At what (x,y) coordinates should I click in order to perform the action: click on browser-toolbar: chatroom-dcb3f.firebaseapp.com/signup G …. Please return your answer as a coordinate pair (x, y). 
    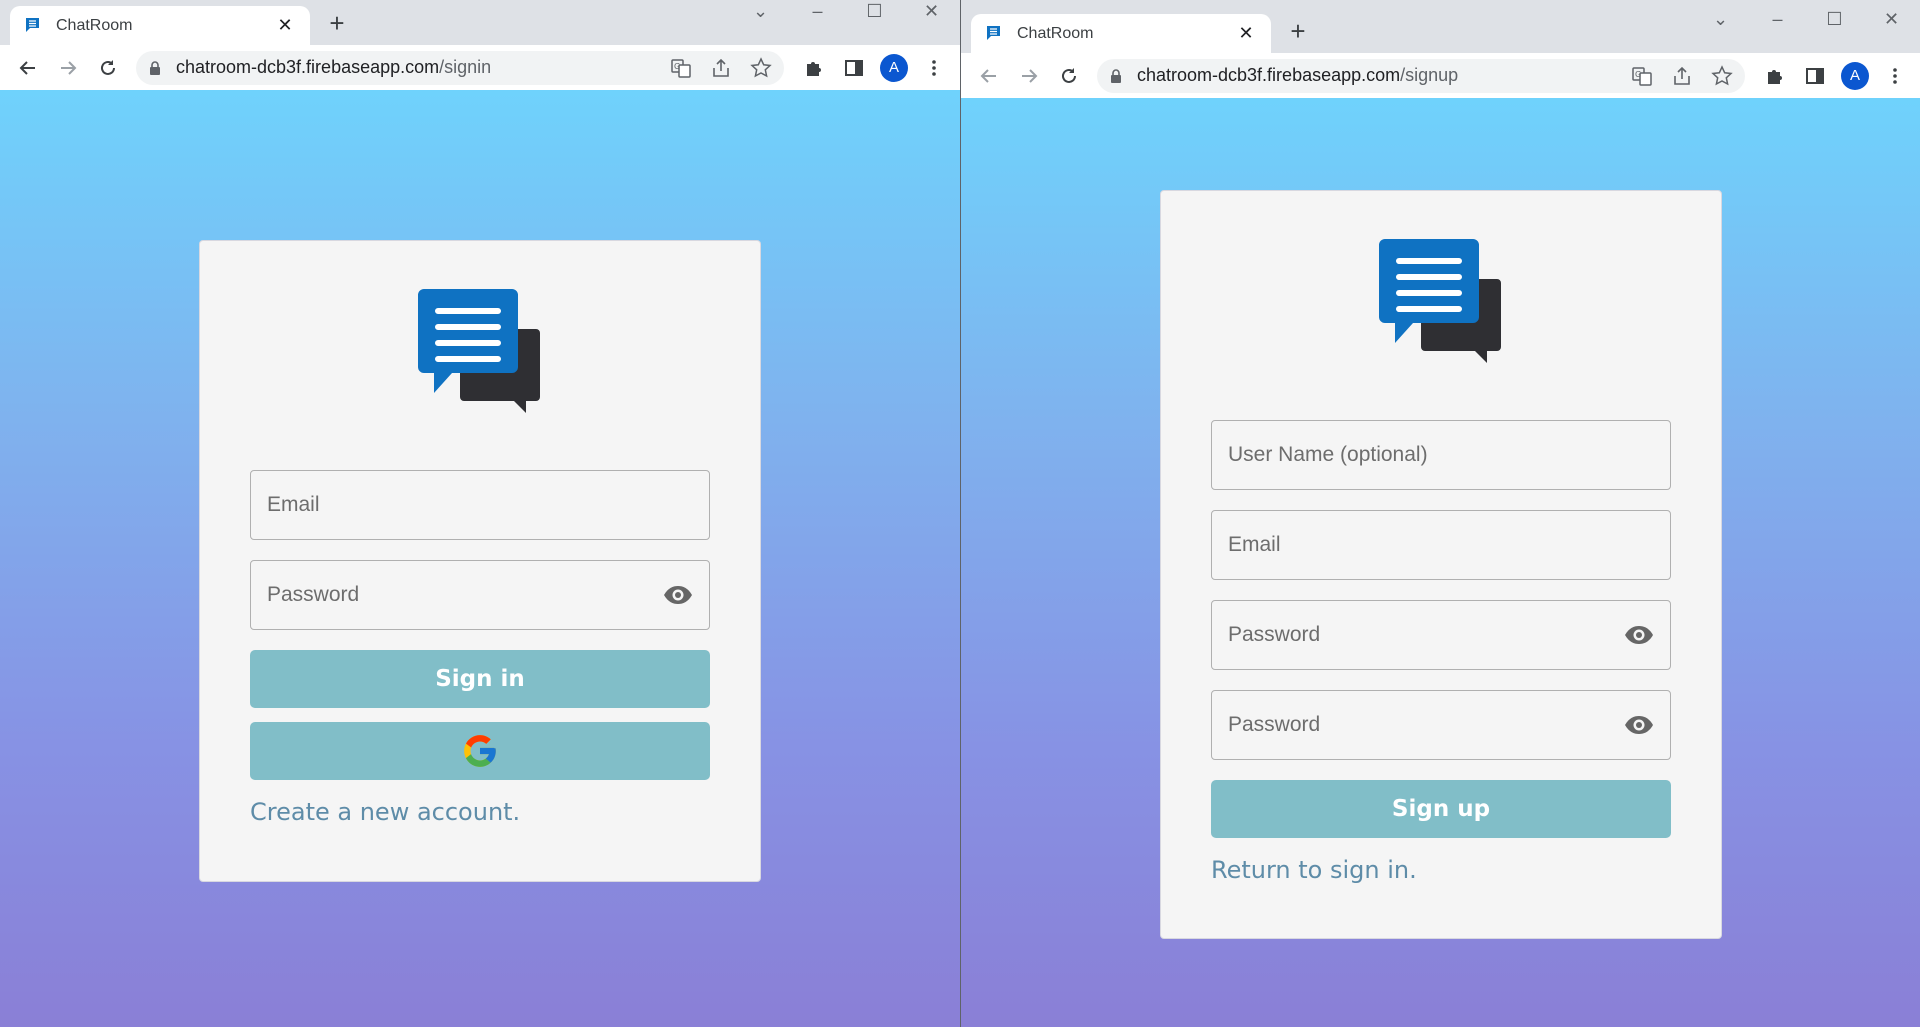
    Looking at the image, I should click on (1440, 75).